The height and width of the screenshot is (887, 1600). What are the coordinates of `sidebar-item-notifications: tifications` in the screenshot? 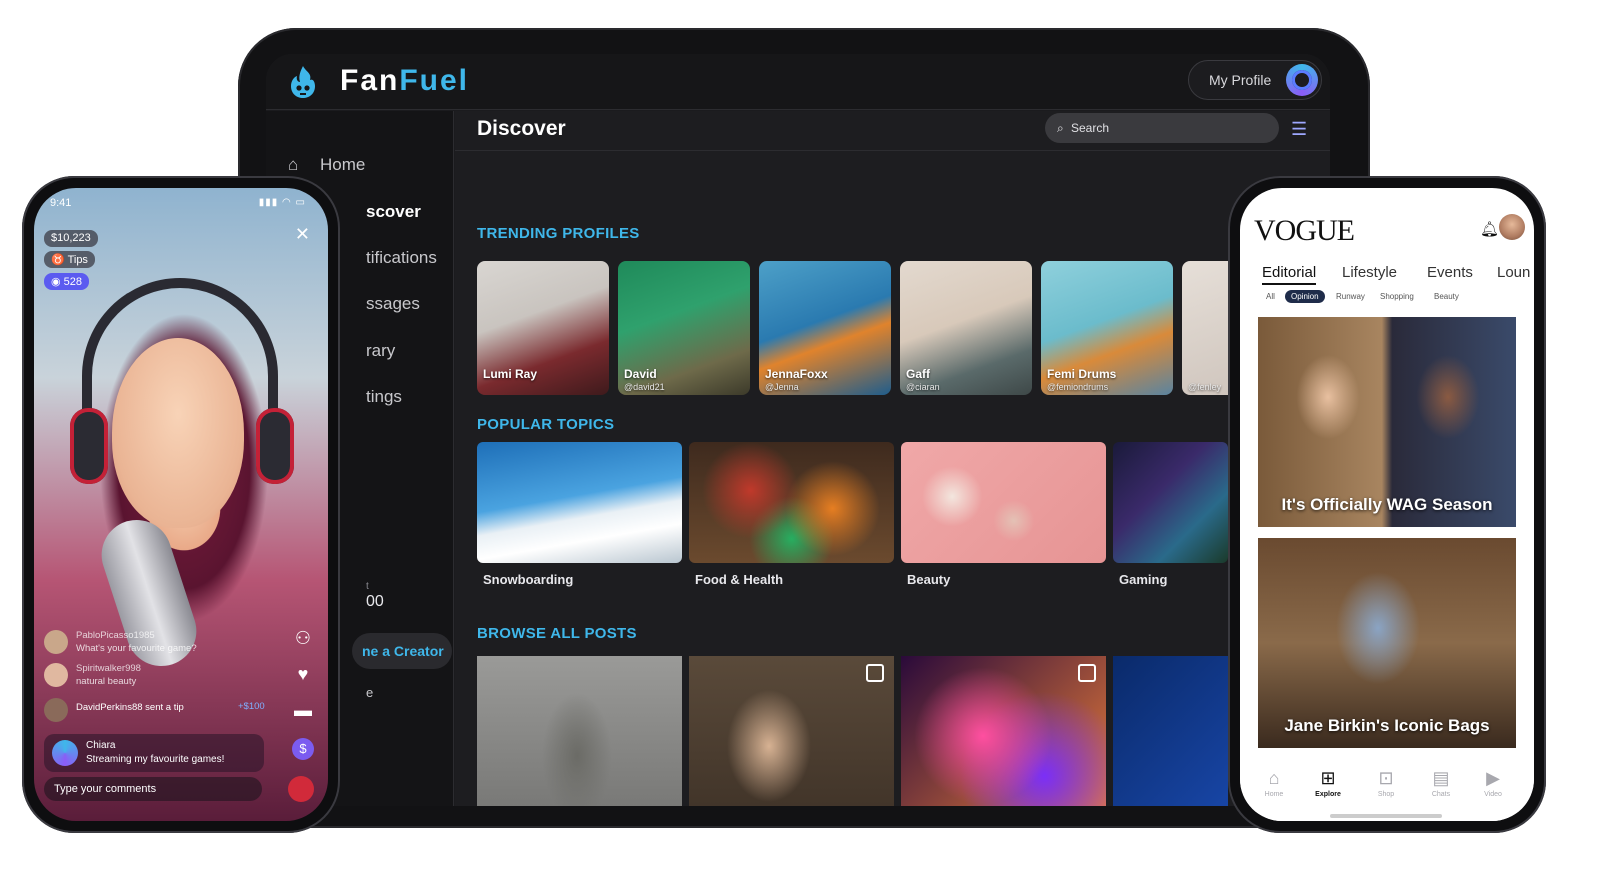 It's located at (401, 258).